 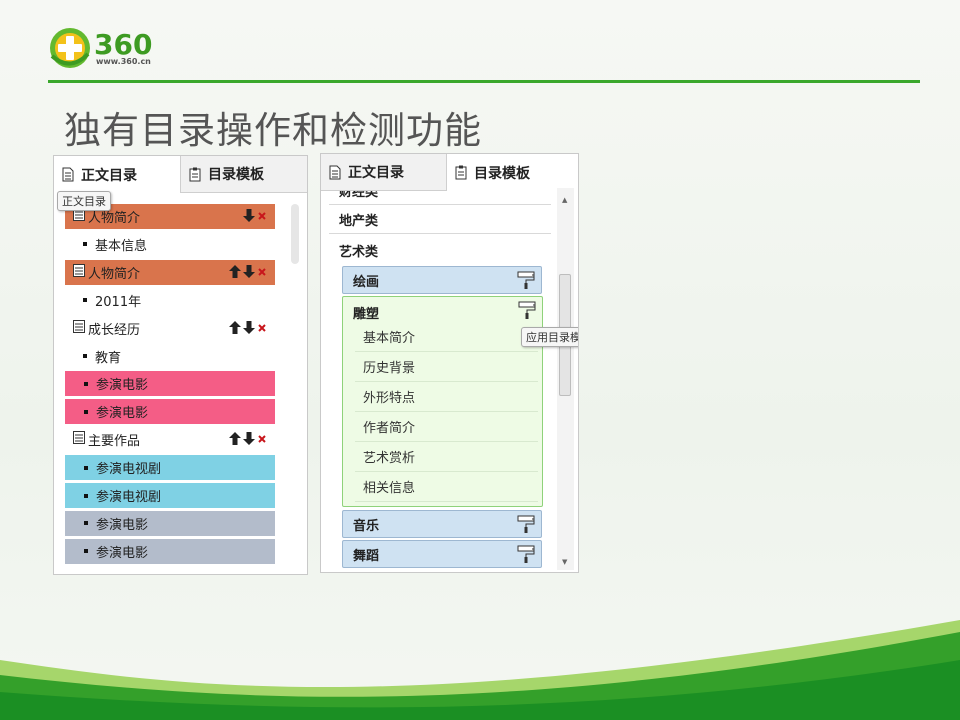 What do you see at coordinates (564, 562) in the screenshot?
I see `scroll-down-arrow-icon: ▼` at bounding box center [564, 562].